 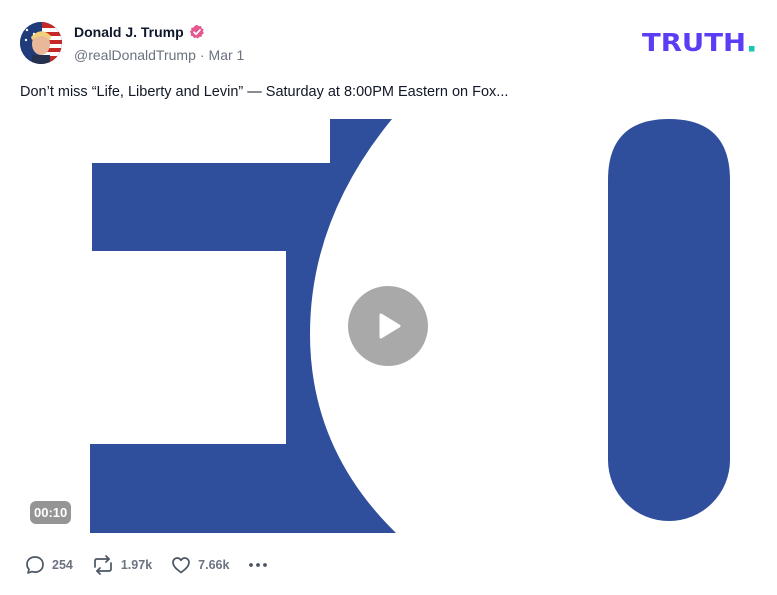 What do you see at coordinates (181, 565) in the screenshot?
I see `like-icon` at bounding box center [181, 565].